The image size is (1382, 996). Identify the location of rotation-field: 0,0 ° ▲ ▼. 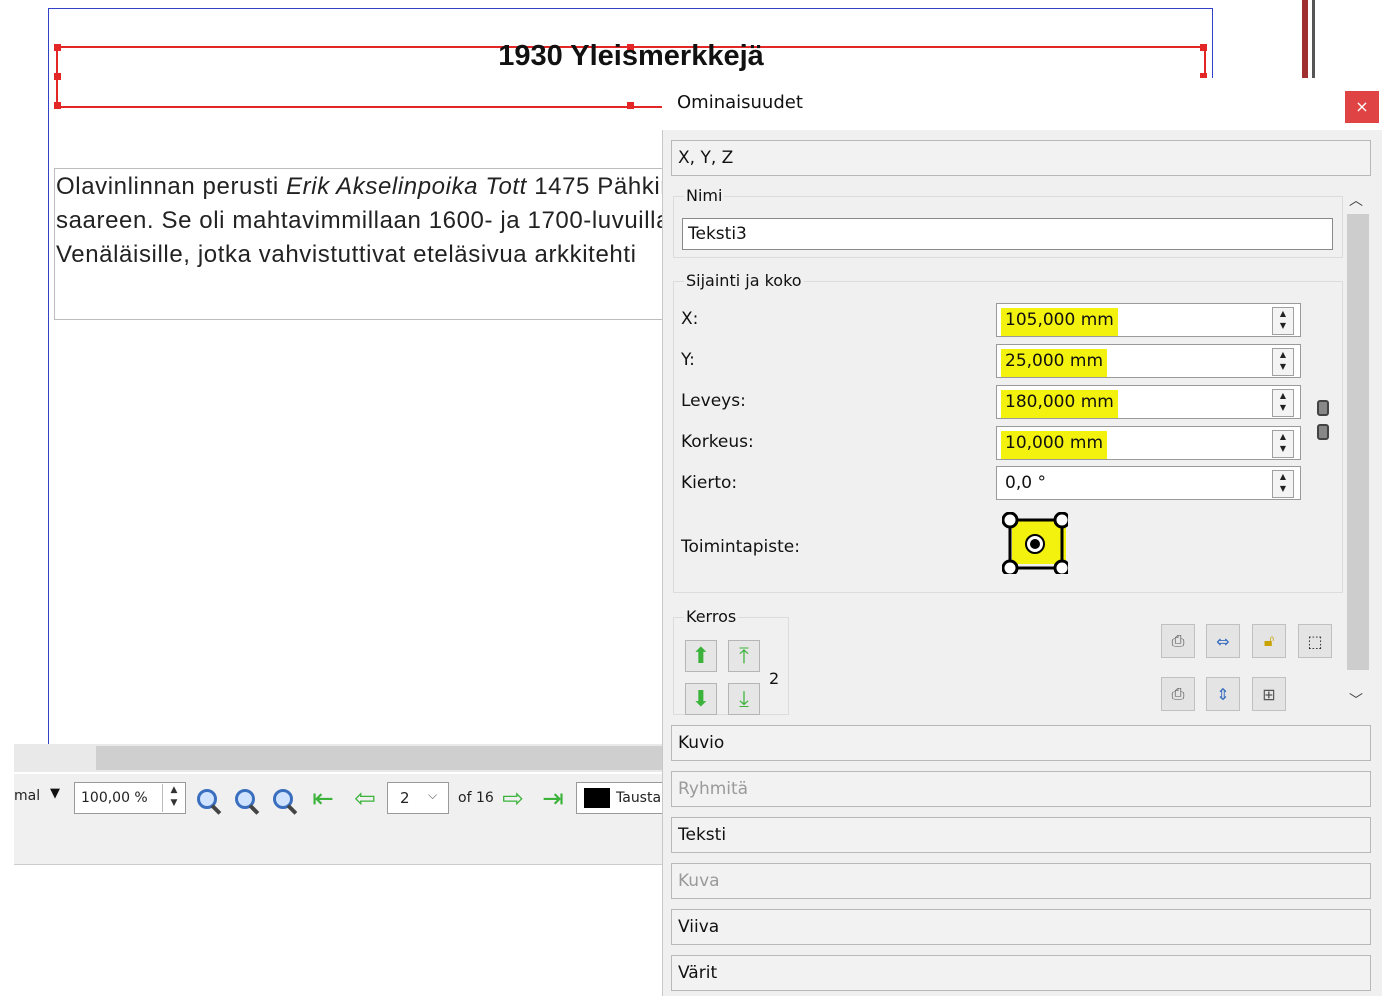
(1148, 483).